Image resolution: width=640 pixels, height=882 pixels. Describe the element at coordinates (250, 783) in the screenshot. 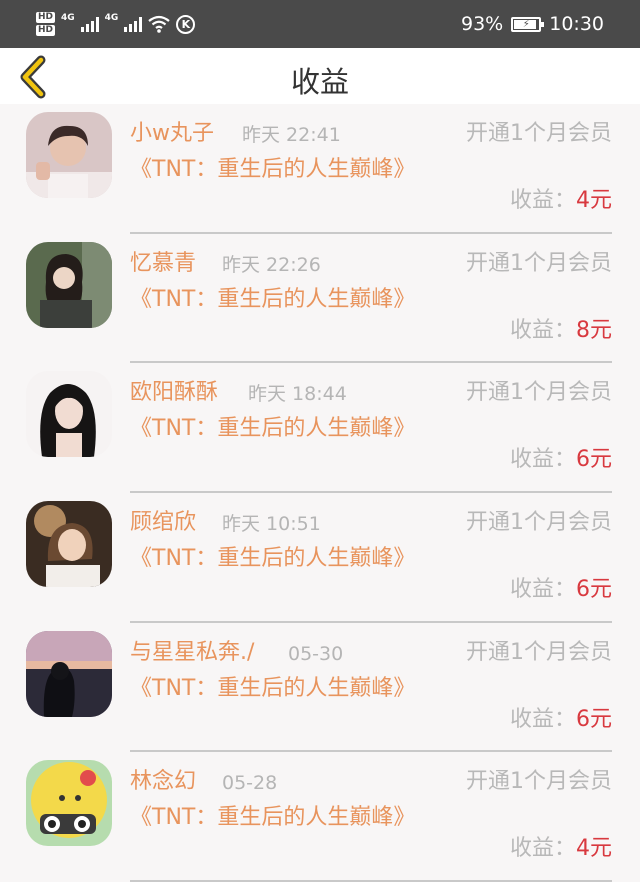

I see `timestamp: 05-28` at that location.